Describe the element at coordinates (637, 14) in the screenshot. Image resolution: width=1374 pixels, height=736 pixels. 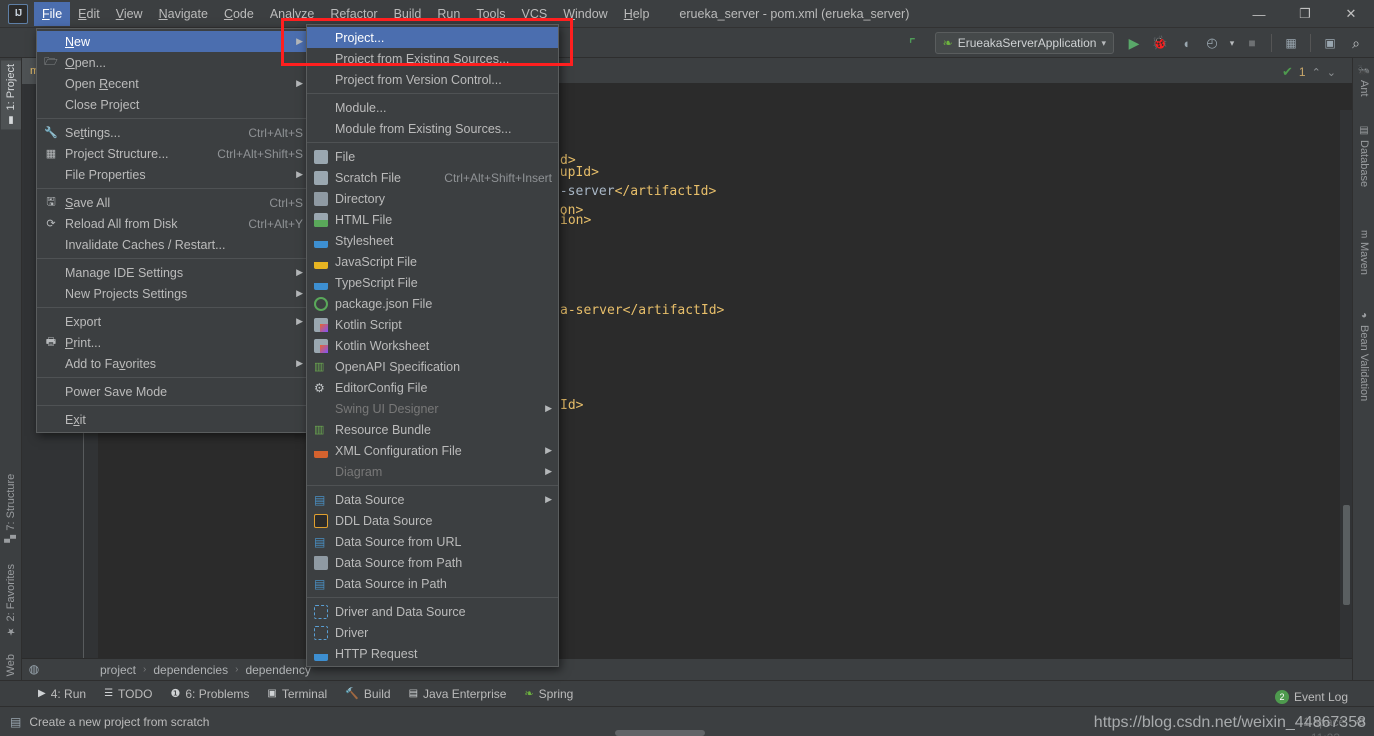
I see `menubar-item-help: Help` at that location.